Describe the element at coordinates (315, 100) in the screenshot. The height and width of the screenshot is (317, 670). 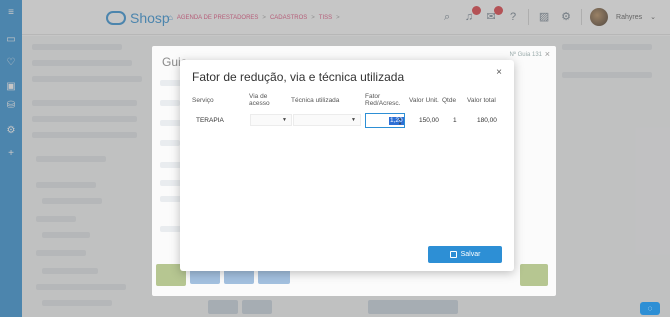
I see `column-header-tecnica-utilizada: Técnica utilizada` at that location.